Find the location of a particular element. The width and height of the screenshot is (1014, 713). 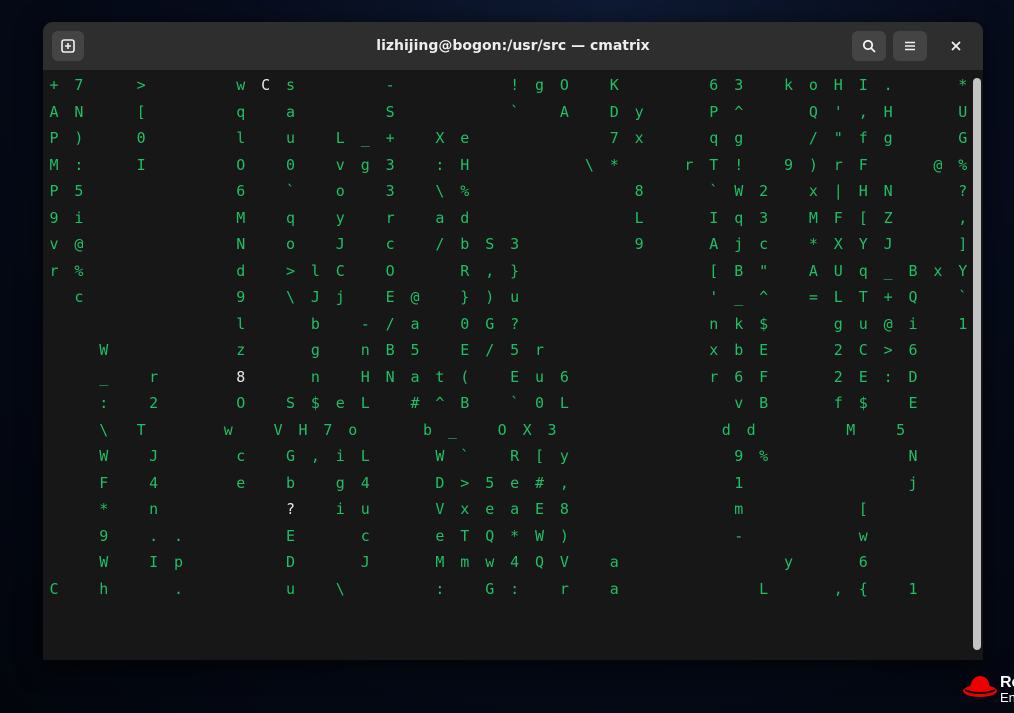

matrix-glyph: ^ is located at coordinates (440, 403).